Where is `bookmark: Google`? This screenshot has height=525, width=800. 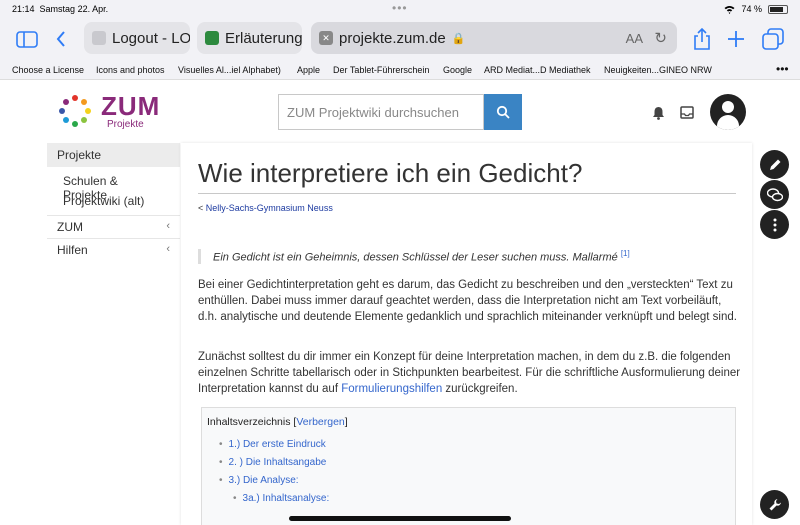
bookmark: Google is located at coordinates (457, 70).